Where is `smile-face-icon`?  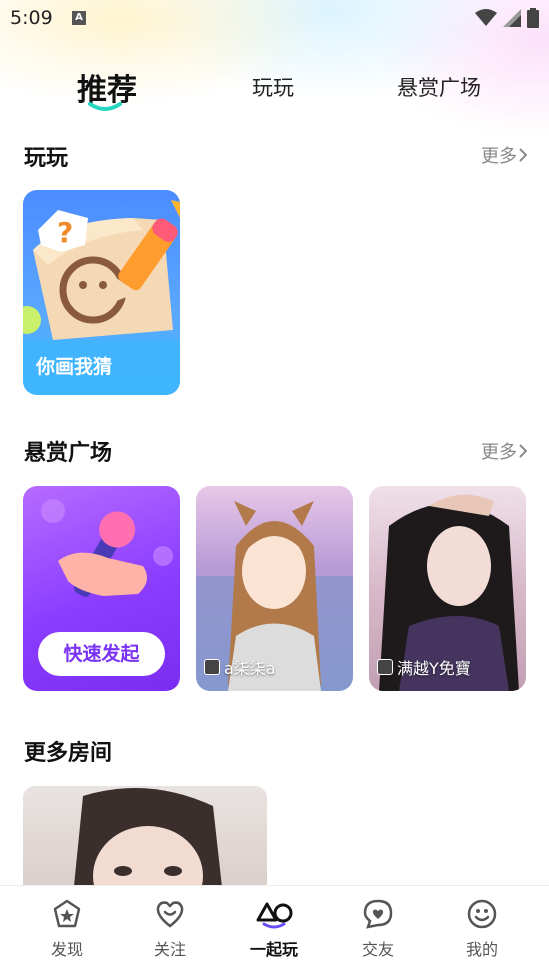 smile-face-icon is located at coordinates (482, 914).